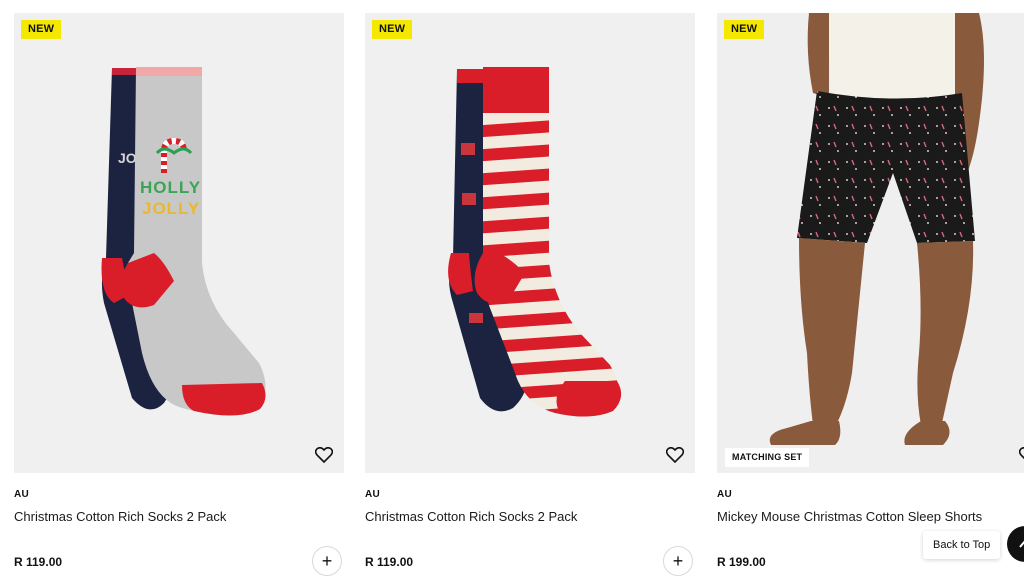 The image size is (1024, 582). Describe the element at coordinates (1021, 544) in the screenshot. I see `arrow-up-icon` at that location.